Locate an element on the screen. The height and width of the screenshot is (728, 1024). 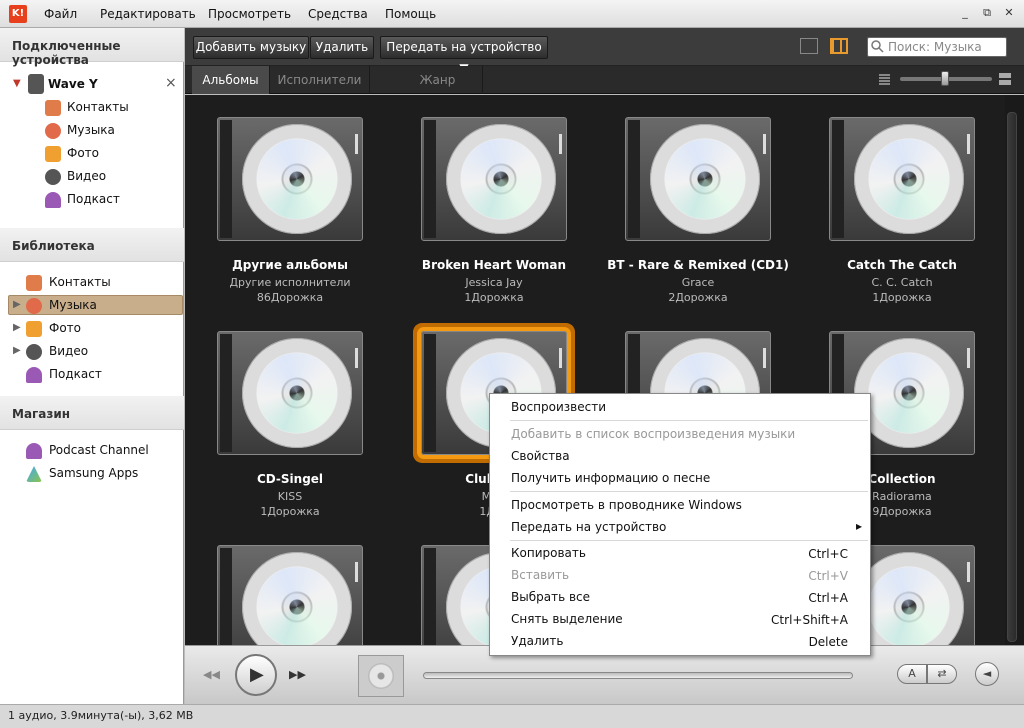
device-name: Wave Y is located at coordinates (73, 84).